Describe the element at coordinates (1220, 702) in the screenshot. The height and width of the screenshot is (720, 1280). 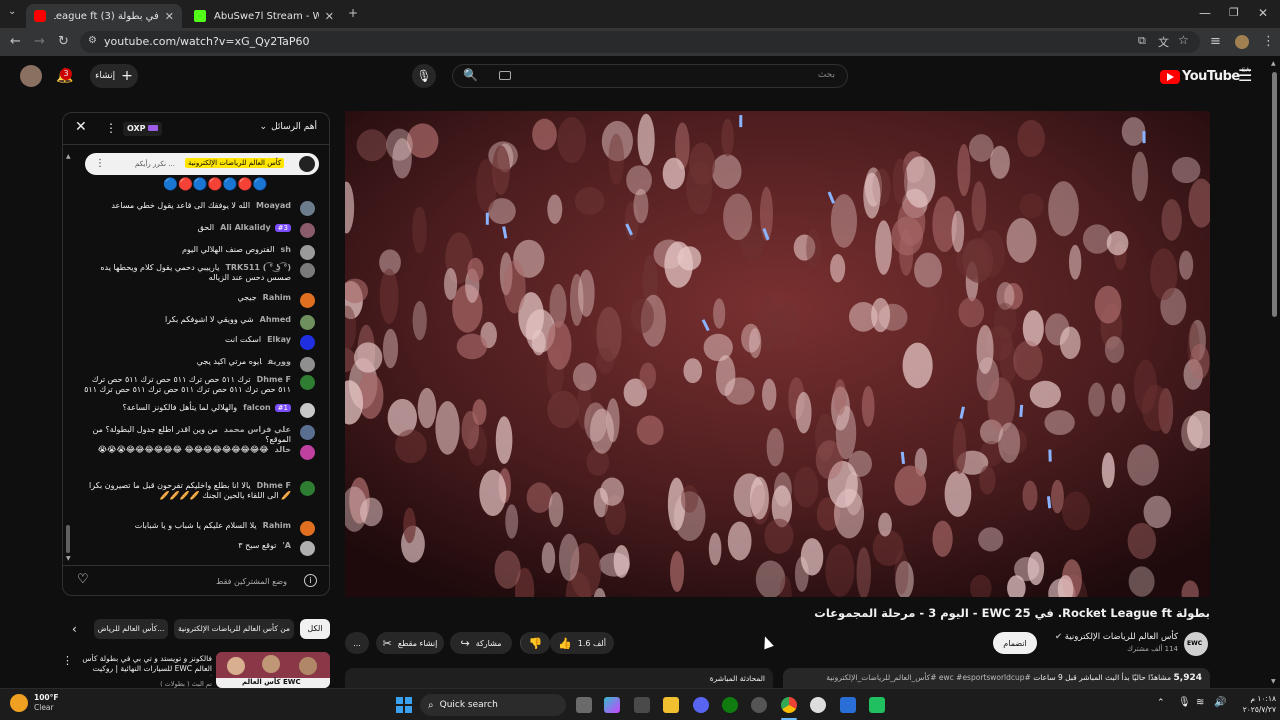
I see `speaker-icon: 🔊` at that location.